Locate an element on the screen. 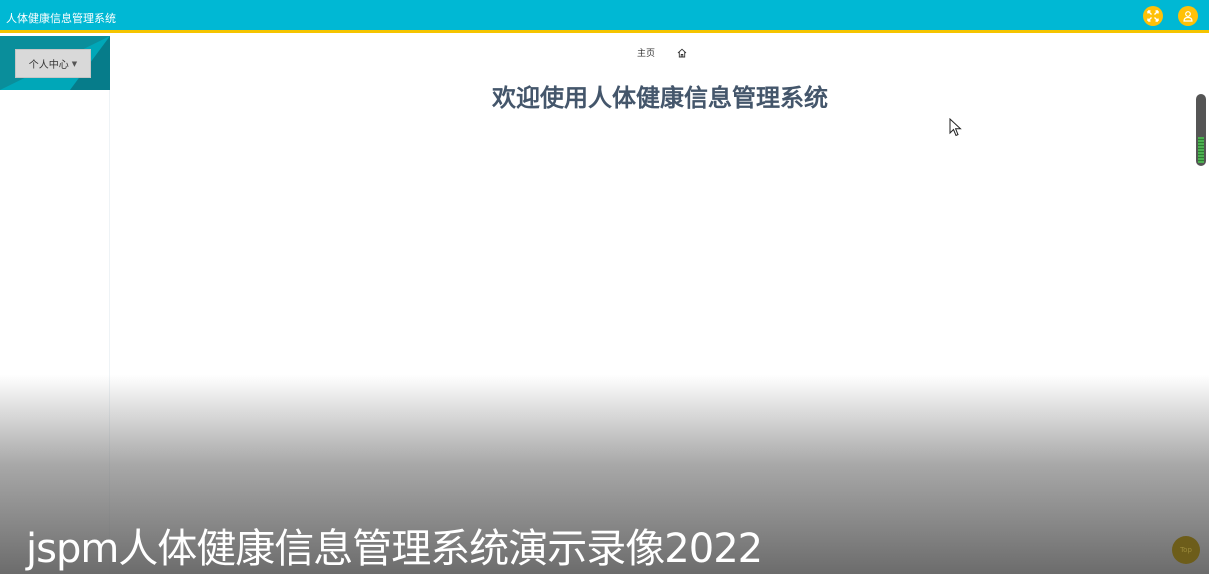 The height and width of the screenshot is (574, 1209). sidebar: 个人中心 ▼ is located at coordinates (55, 305).